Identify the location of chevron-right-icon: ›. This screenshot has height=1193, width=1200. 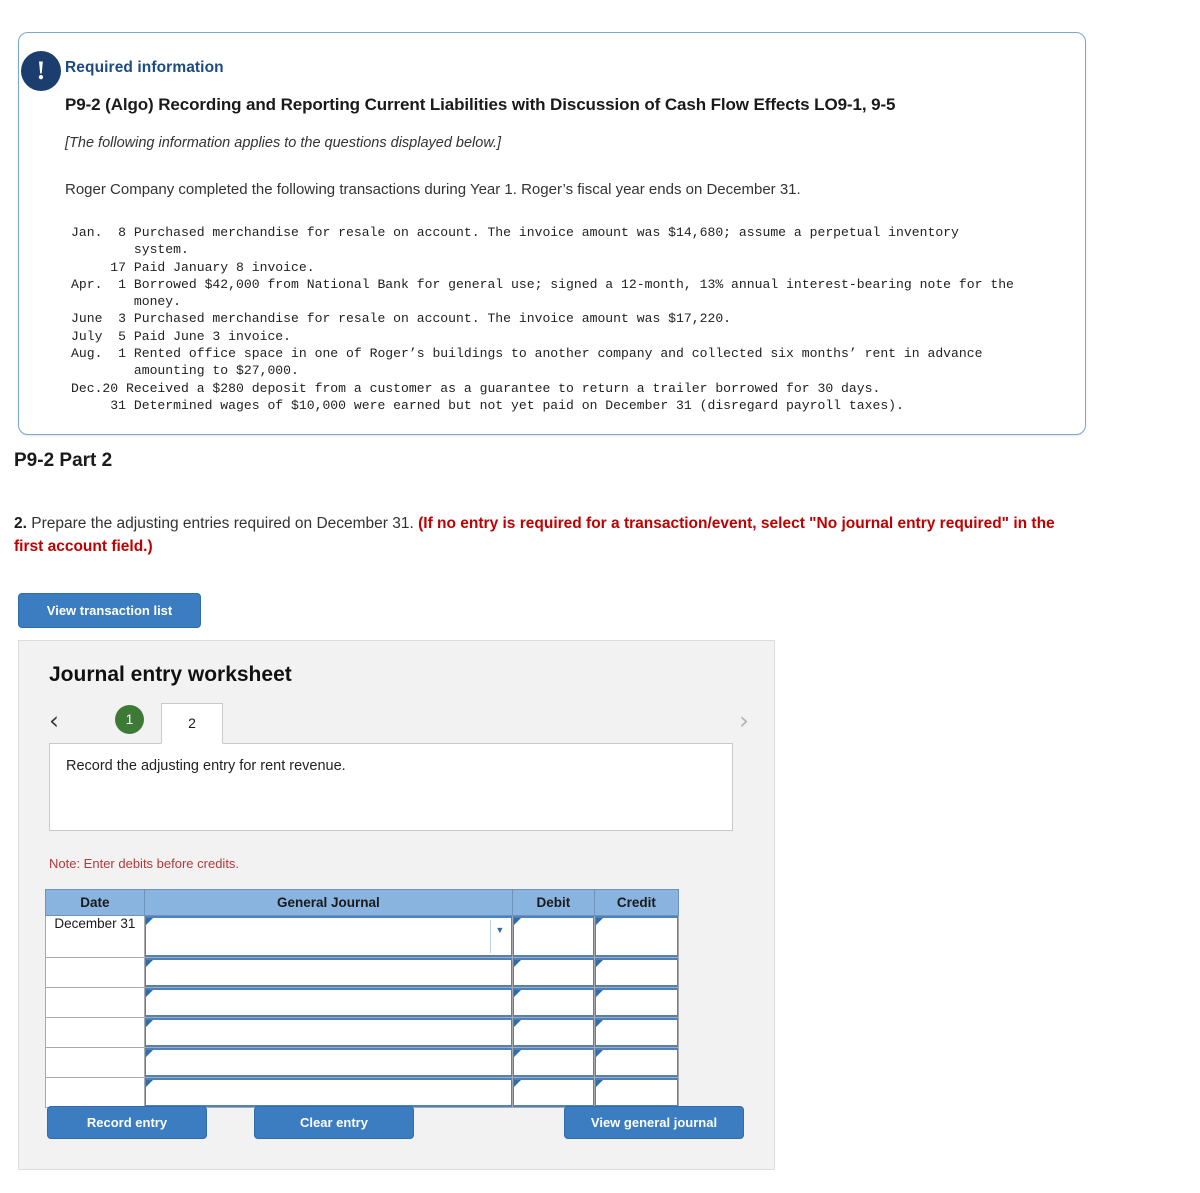
(744, 721).